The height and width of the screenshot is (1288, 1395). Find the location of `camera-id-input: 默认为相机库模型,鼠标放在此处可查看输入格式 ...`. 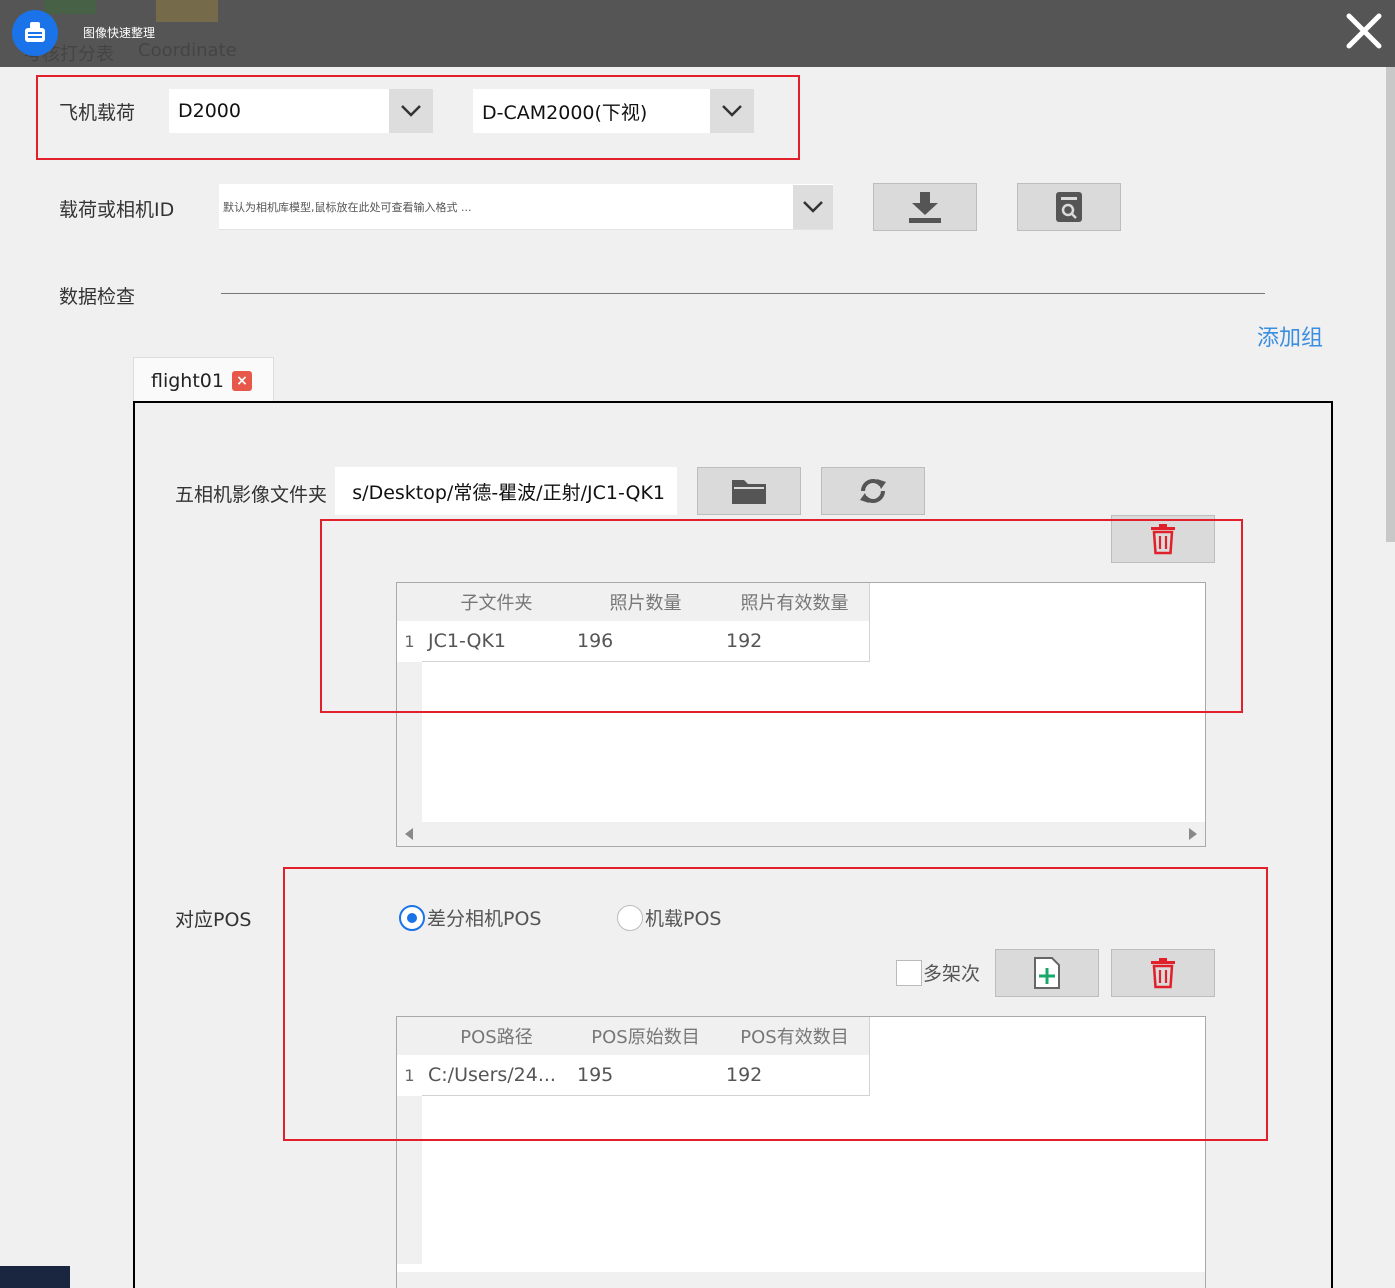

camera-id-input: 默认为相机库模型,鼠标放在此处可查看输入格式 ... is located at coordinates (526, 207).